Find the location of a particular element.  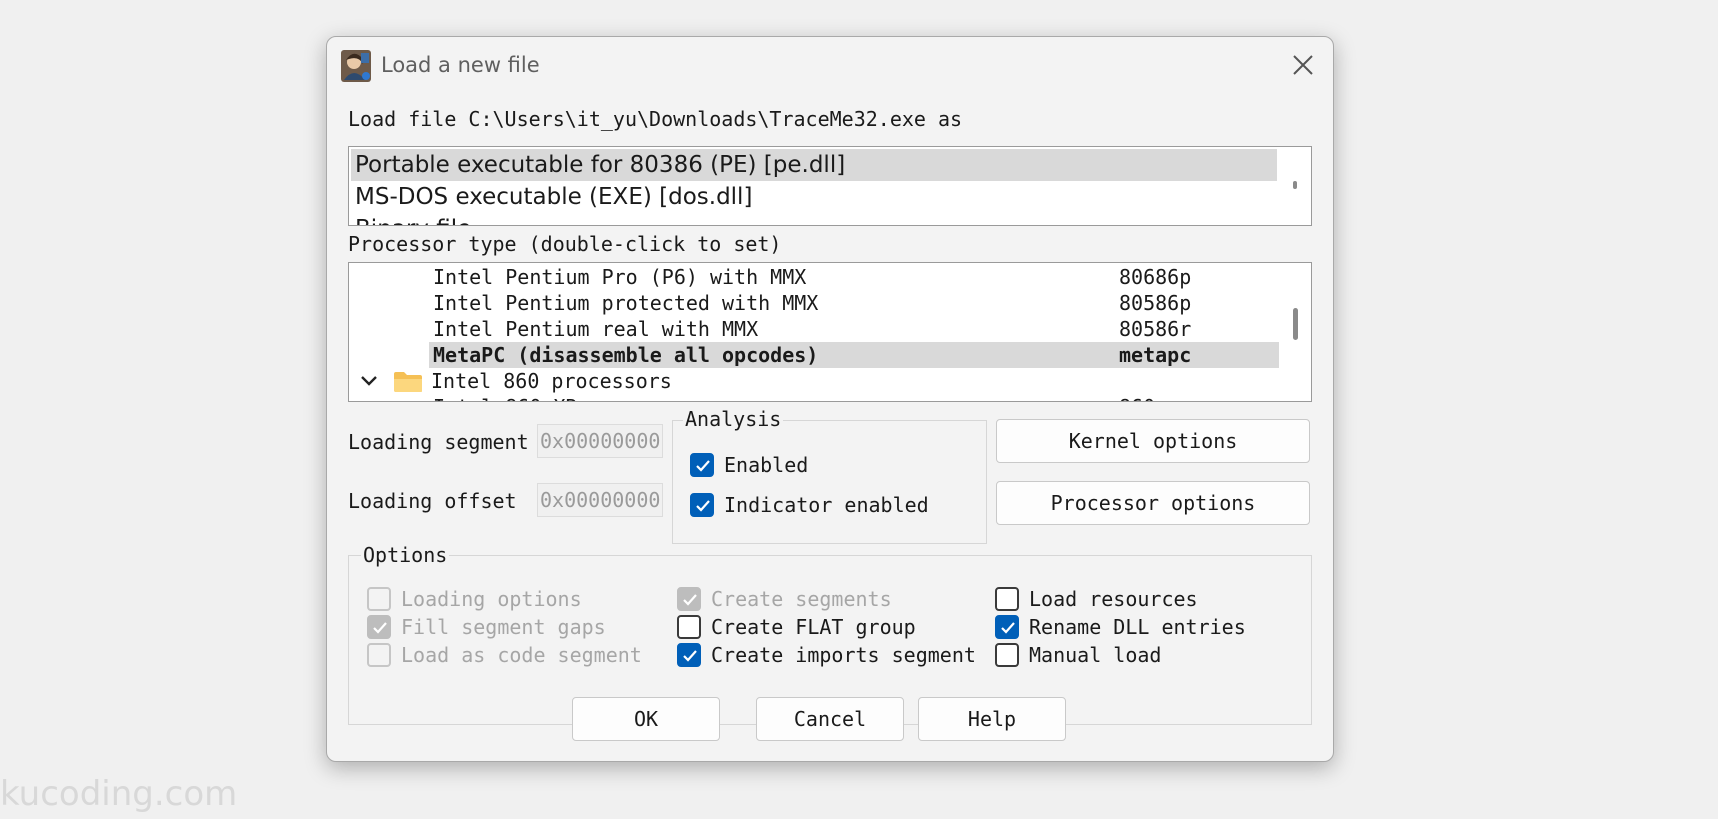

analysis-group-title: Analysis is located at coordinates (733, 419).